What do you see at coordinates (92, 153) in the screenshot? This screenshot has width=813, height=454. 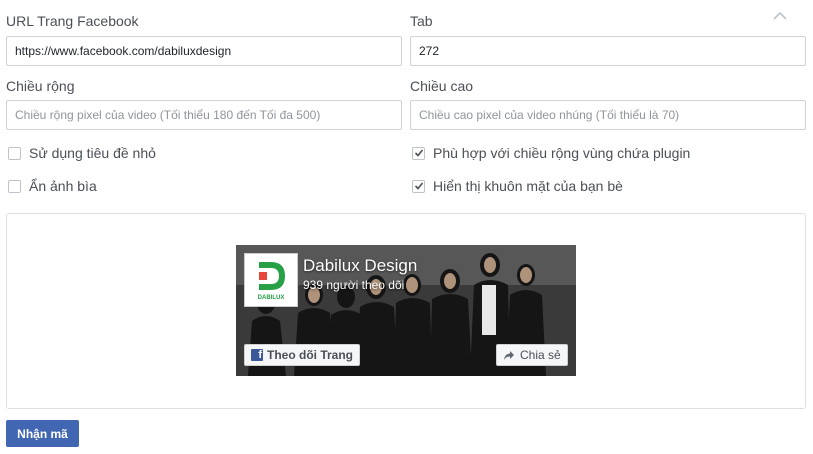 I see `checkbox-label: Sử dụng tiêu đề nhỏ` at bounding box center [92, 153].